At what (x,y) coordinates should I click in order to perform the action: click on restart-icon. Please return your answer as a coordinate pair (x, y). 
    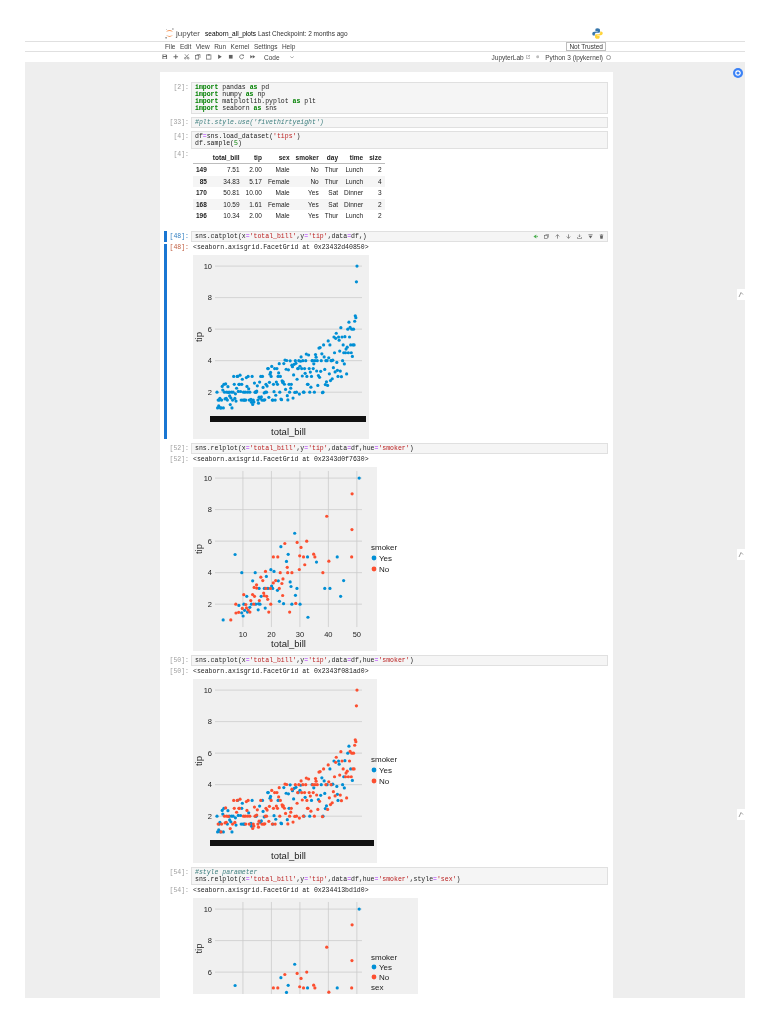
    Looking at the image, I should click on (242, 57).